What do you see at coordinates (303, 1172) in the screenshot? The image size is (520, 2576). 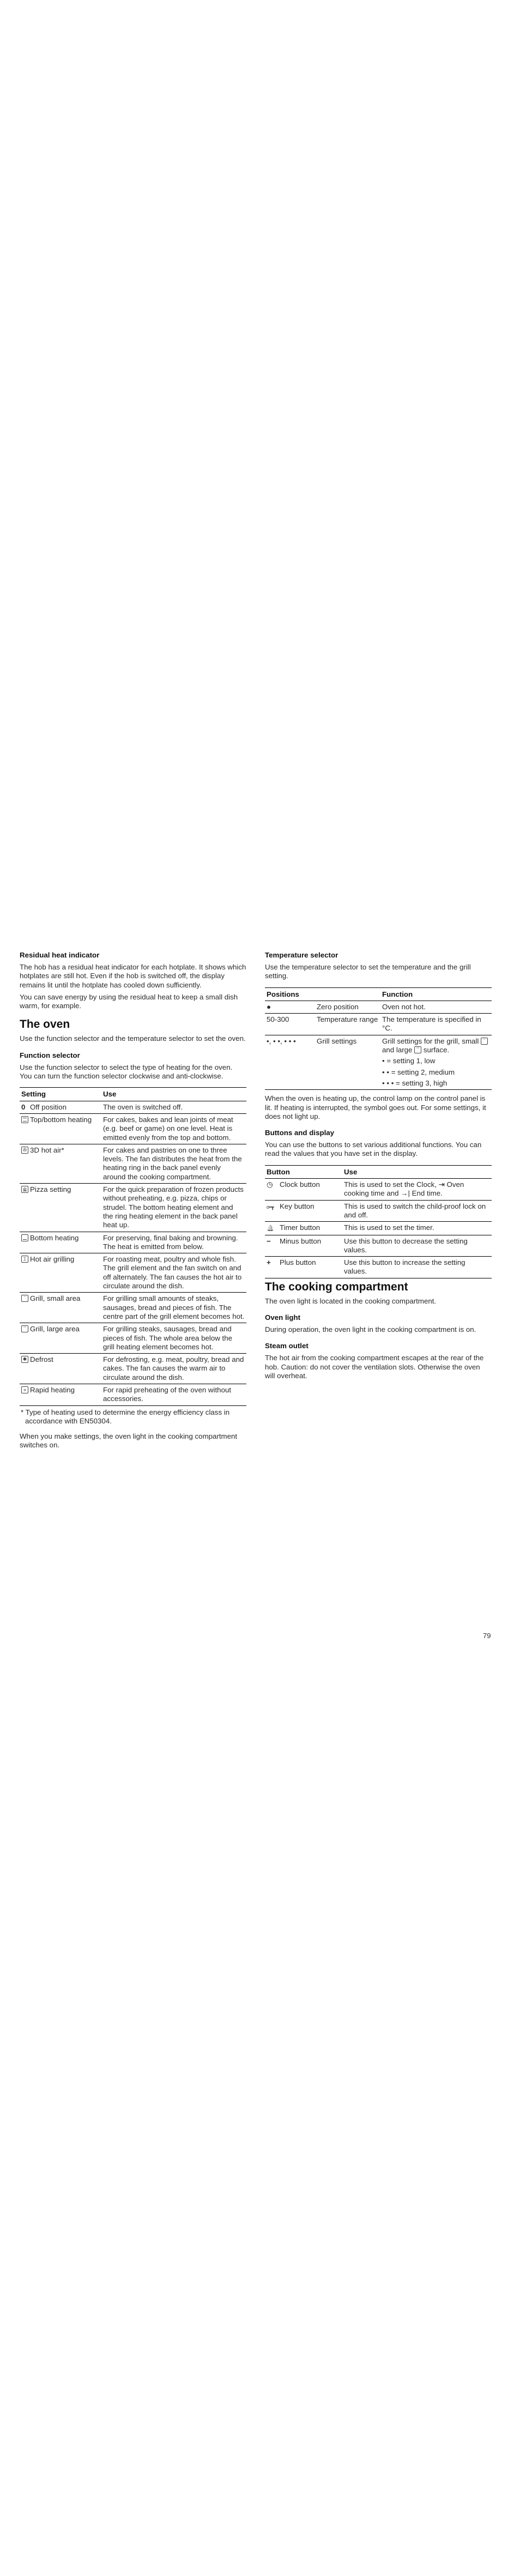 I see `col-header-button: Button` at bounding box center [303, 1172].